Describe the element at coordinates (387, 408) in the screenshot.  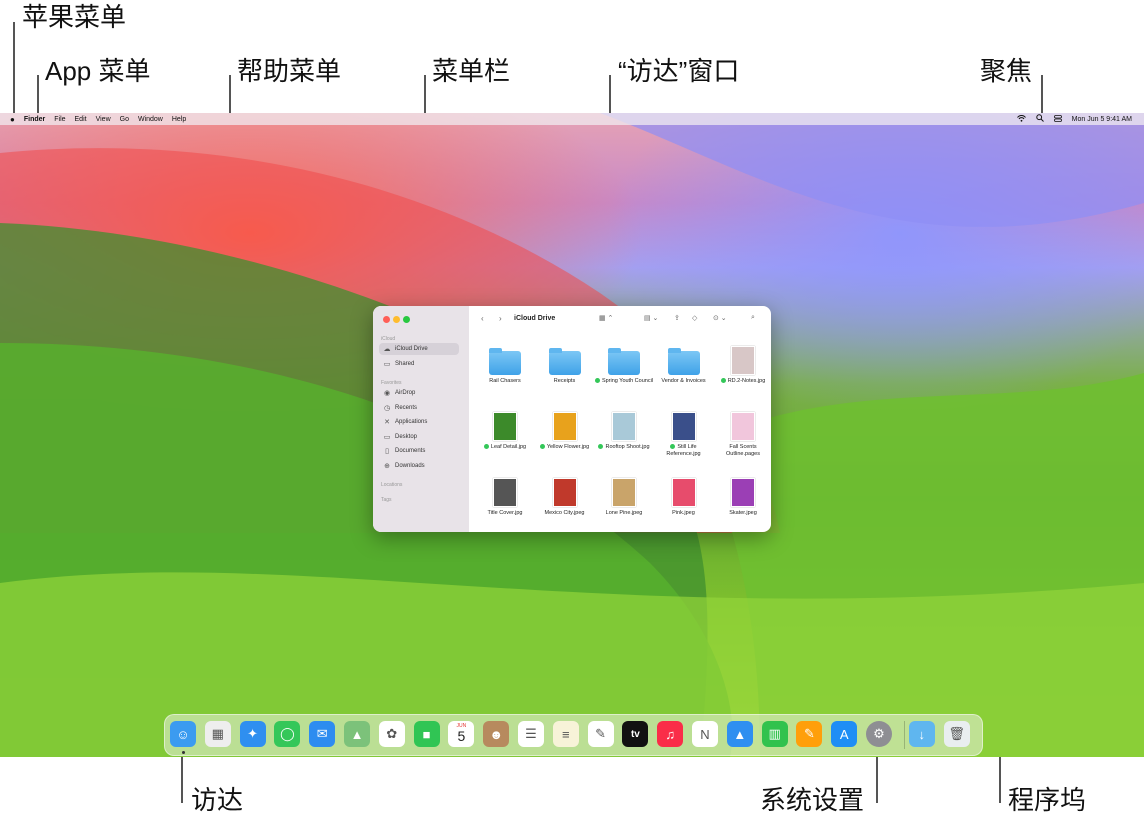
I see `recents-icon: ◷` at that location.